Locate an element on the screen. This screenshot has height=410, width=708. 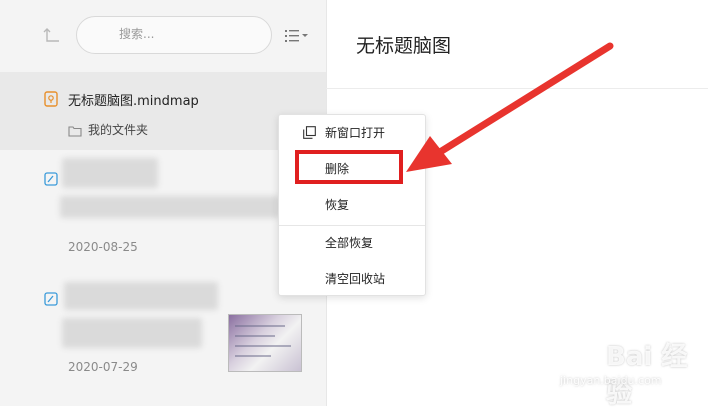
folder-name: 我的文件夹 is located at coordinates (118, 130).